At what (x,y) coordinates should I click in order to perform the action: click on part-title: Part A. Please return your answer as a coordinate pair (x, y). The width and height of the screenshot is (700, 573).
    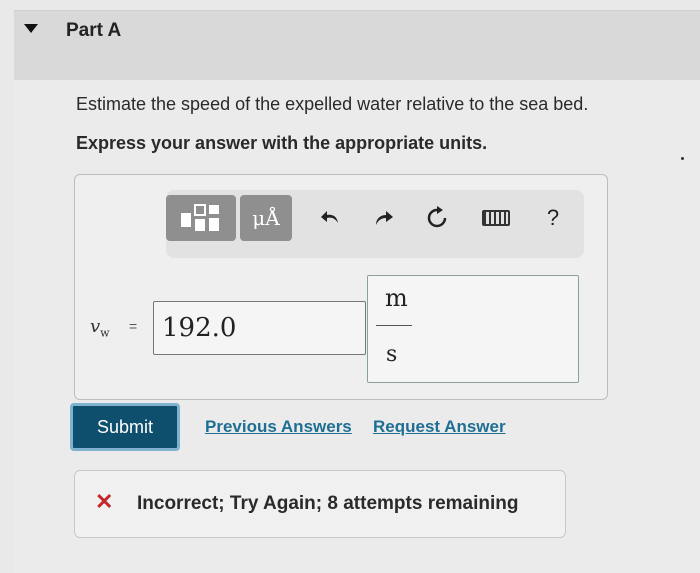
    Looking at the image, I should click on (94, 30).